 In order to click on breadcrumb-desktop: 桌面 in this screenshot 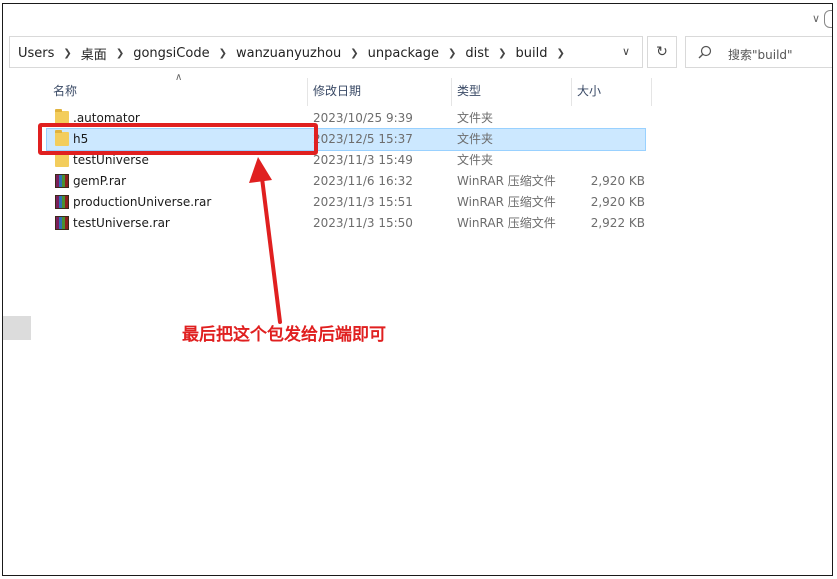, I will do `click(94, 53)`.